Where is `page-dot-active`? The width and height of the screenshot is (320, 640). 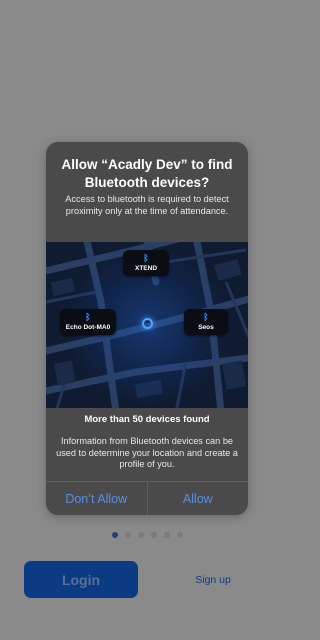
page-dot-active is located at coordinates (114, 535).